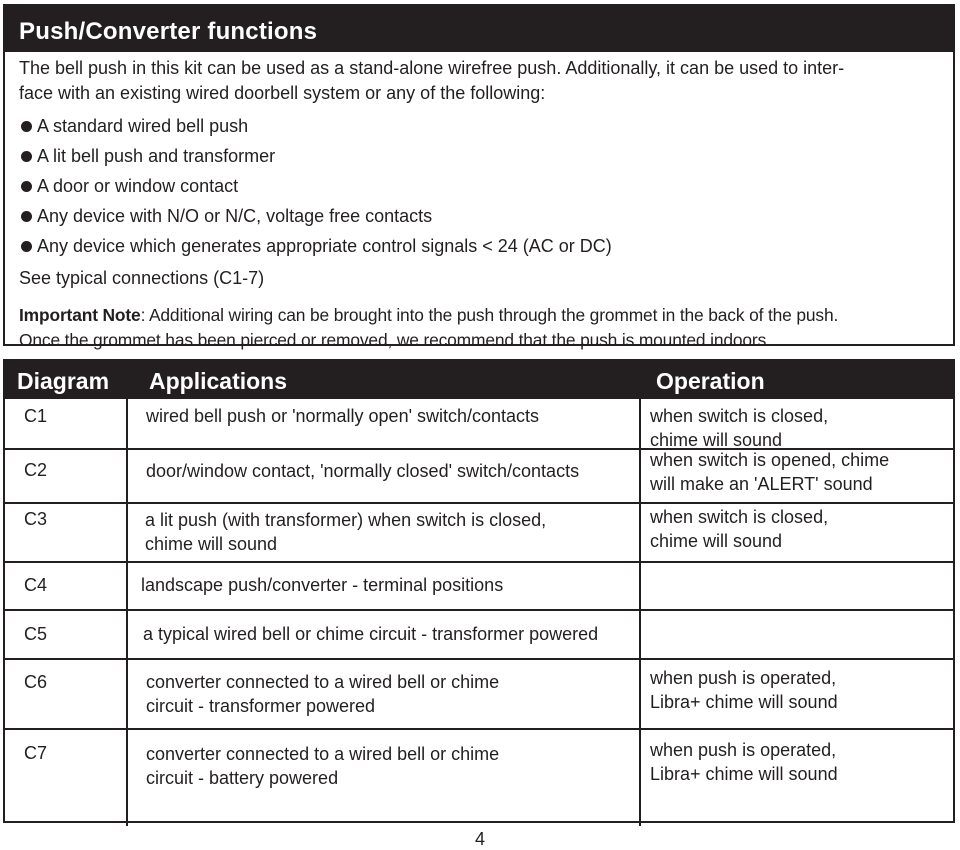 This screenshot has width=960, height=850. I want to click on diagram-cell: C4, so click(36, 585).